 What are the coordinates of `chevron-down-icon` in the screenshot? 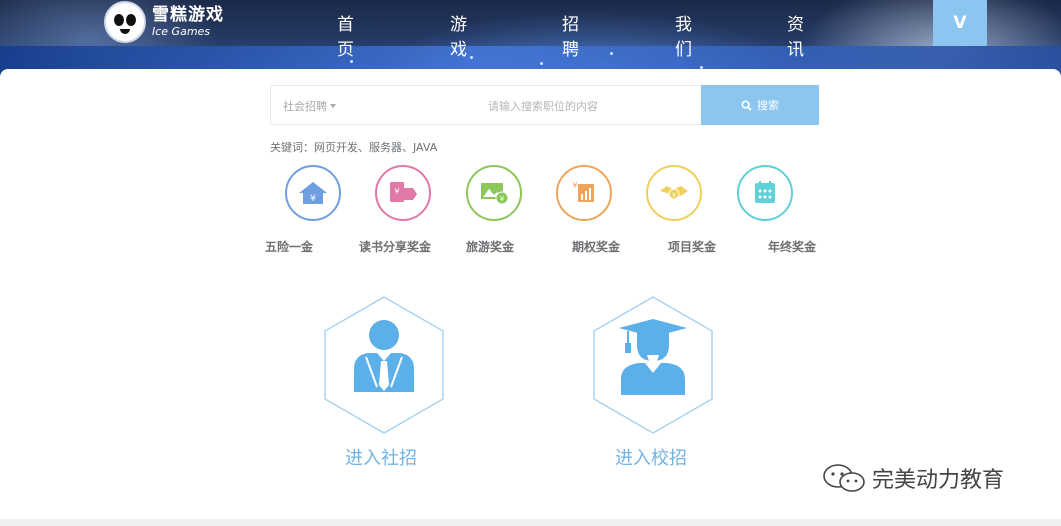 It's located at (333, 106).